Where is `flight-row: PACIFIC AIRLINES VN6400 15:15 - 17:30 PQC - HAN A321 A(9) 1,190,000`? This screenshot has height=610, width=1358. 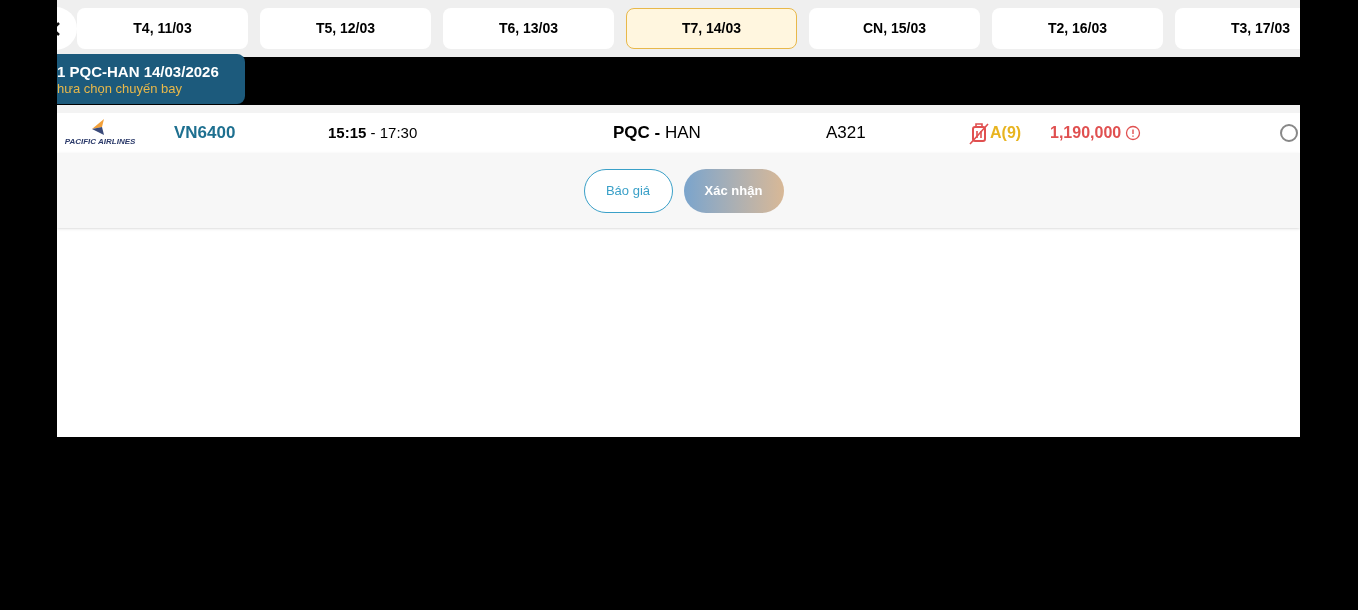 flight-row: PACIFIC AIRLINES VN6400 15:15 - 17:30 PQC - HAN A321 A(9) 1,190,000 is located at coordinates (678, 129).